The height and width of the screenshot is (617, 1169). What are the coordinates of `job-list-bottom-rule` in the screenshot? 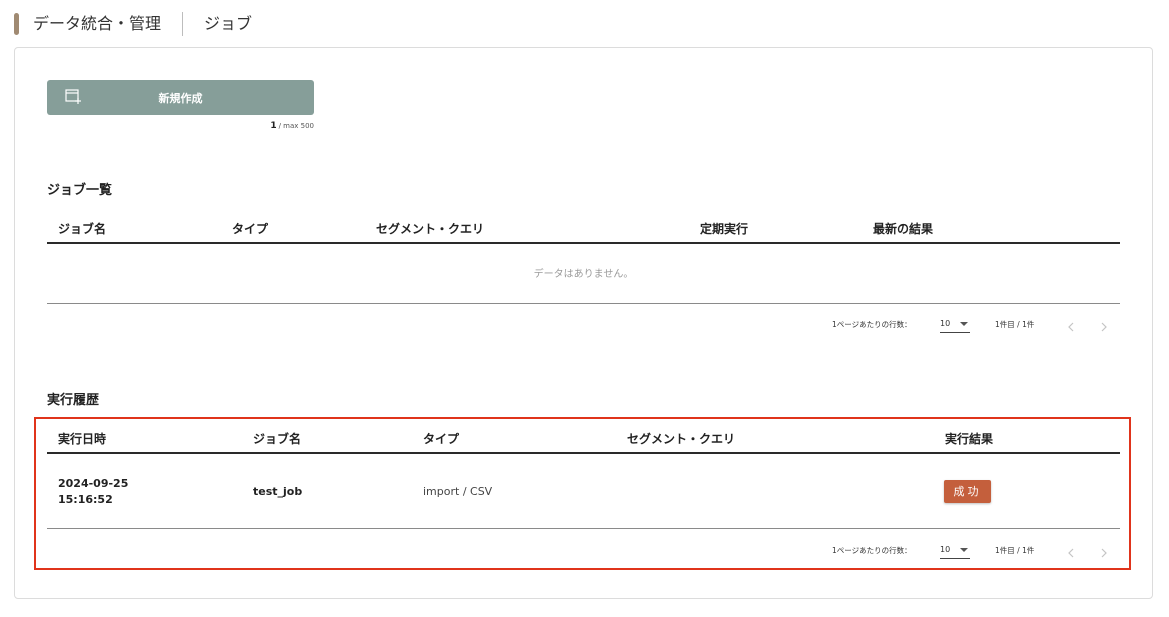 It's located at (583, 303).